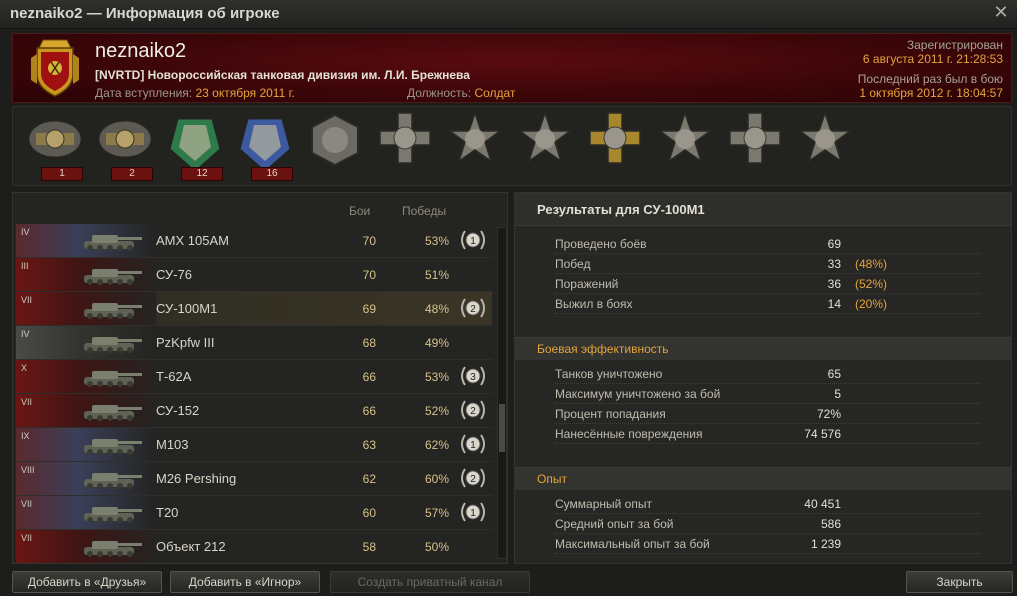 The image size is (1017, 596). I want to click on col-wins-header: Победы, so click(424, 211).